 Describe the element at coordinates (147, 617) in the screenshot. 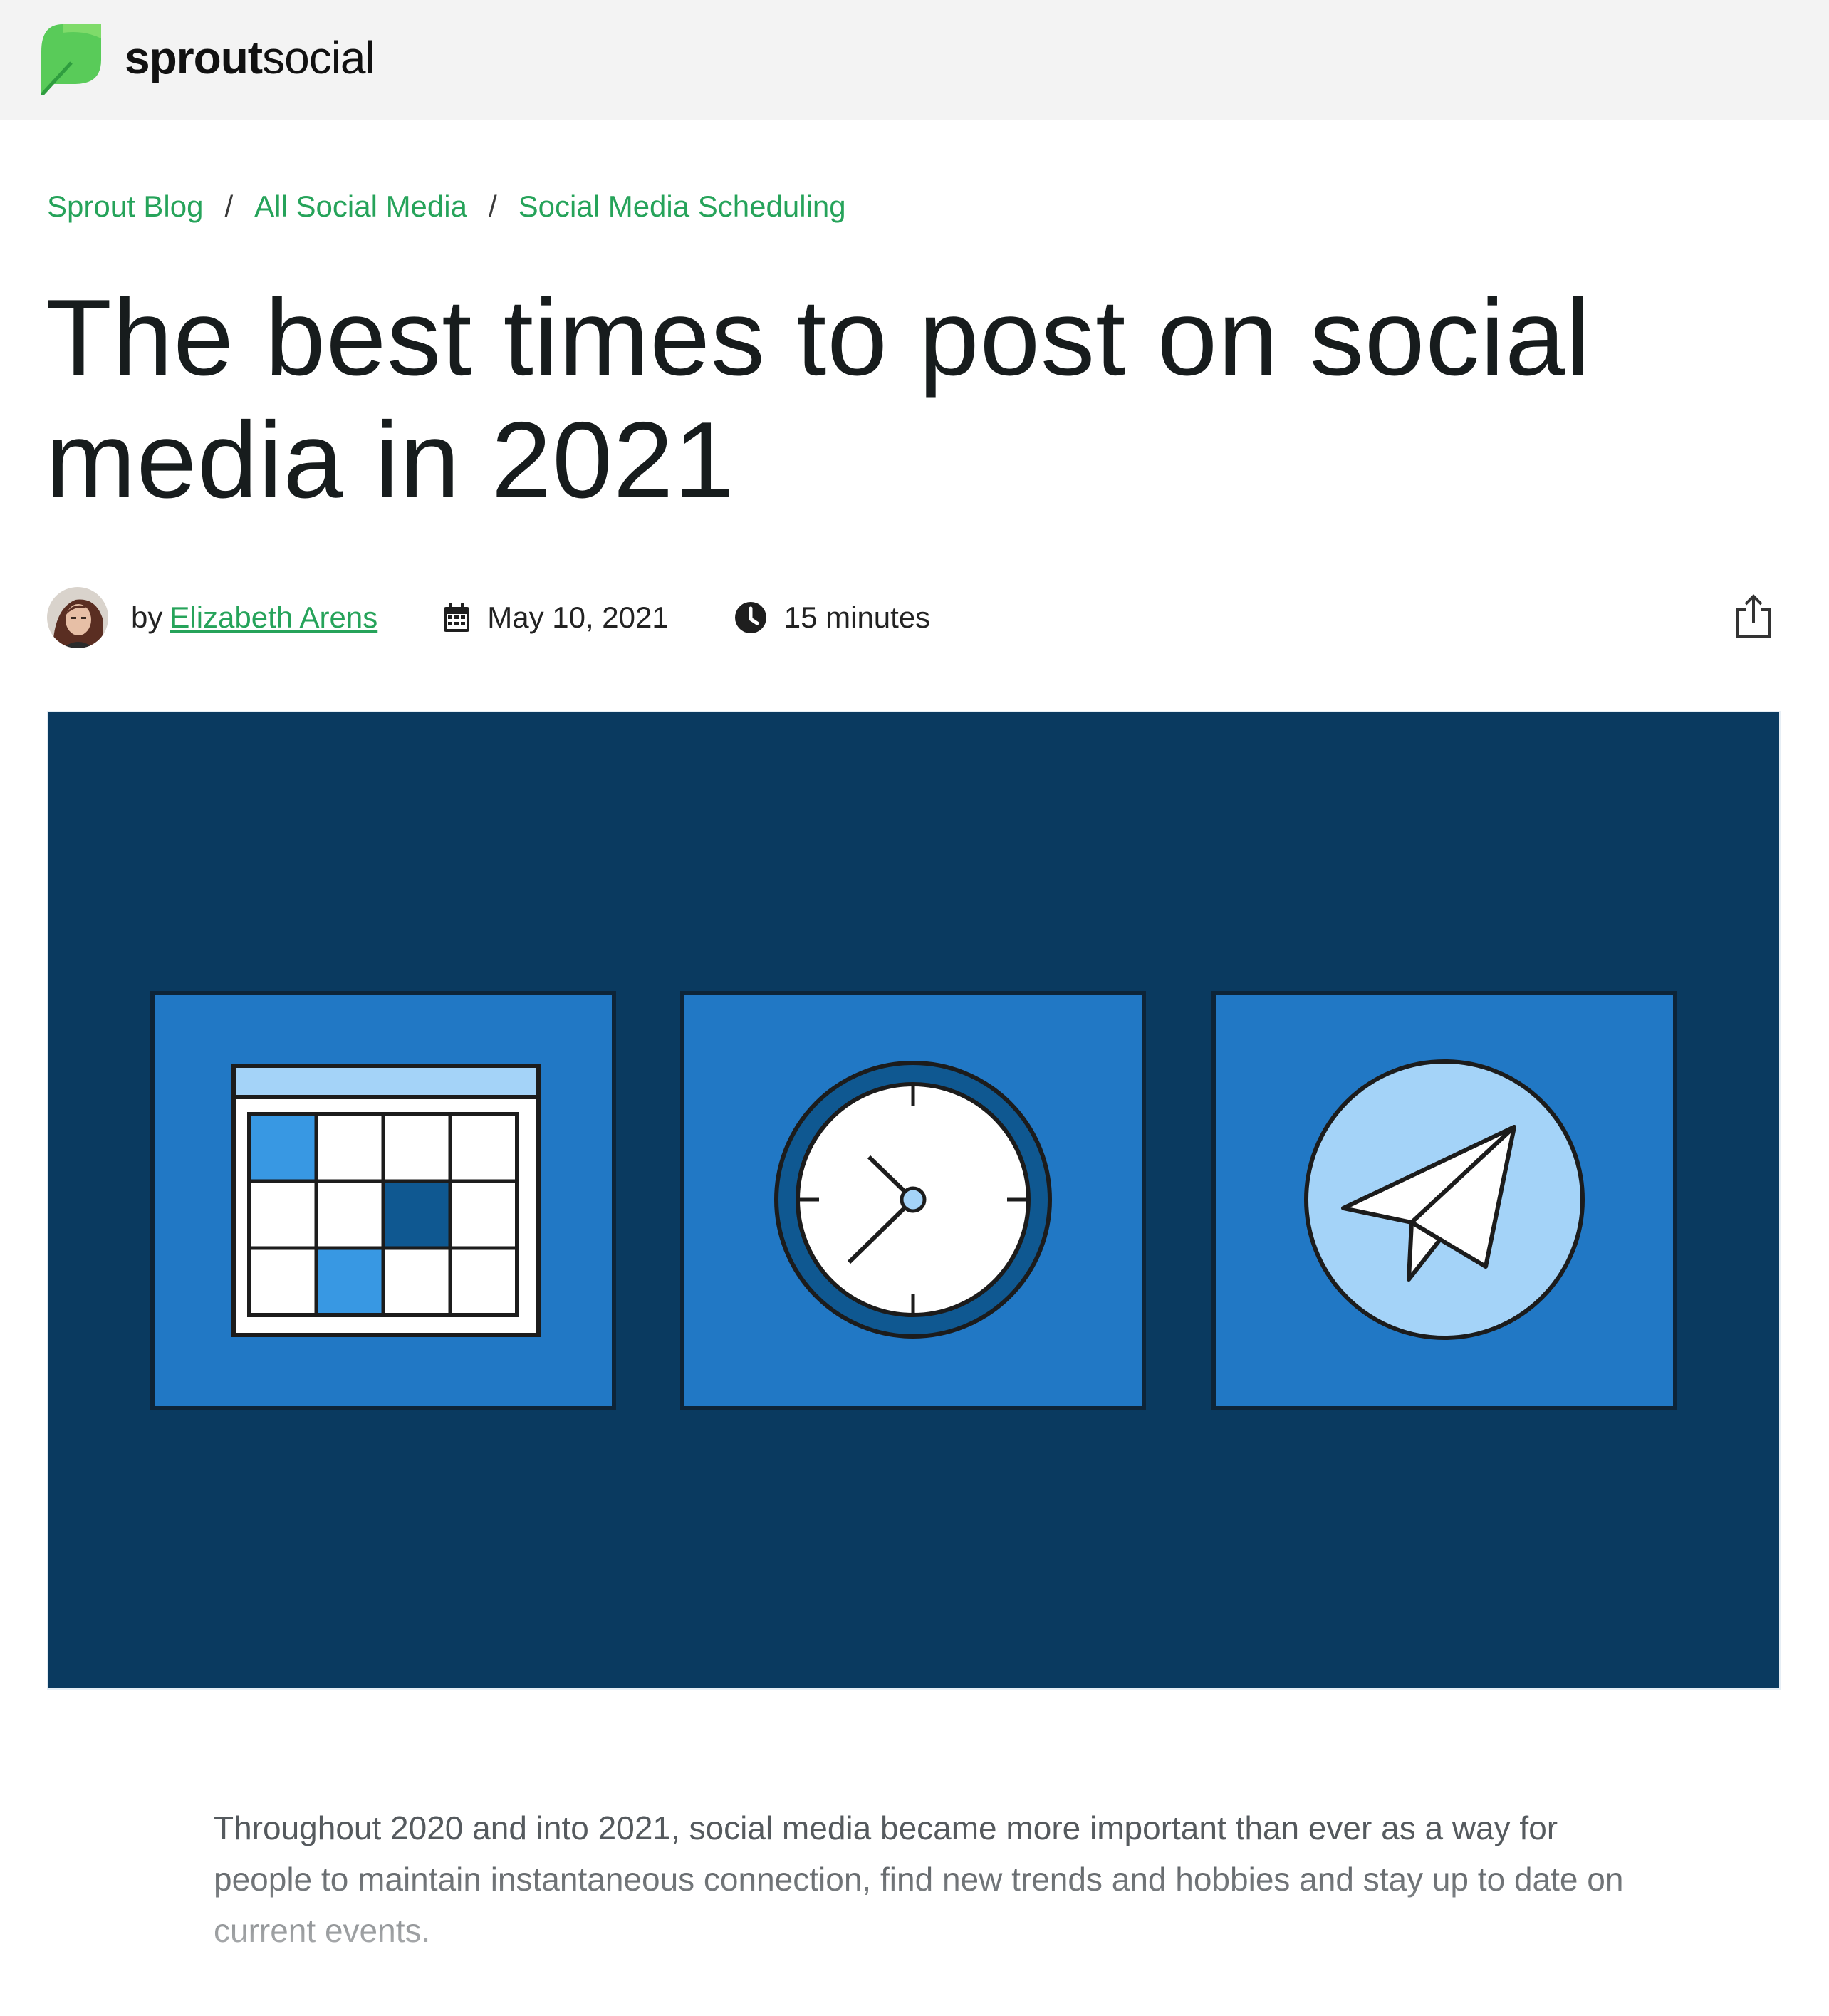

I see `byline-label: by` at that location.